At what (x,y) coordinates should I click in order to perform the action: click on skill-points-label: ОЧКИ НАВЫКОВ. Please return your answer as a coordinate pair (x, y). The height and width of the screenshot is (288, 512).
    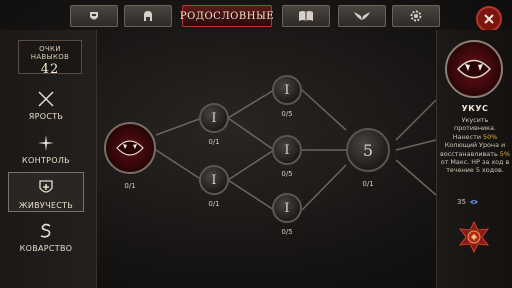
    Looking at the image, I should click on (50, 53).